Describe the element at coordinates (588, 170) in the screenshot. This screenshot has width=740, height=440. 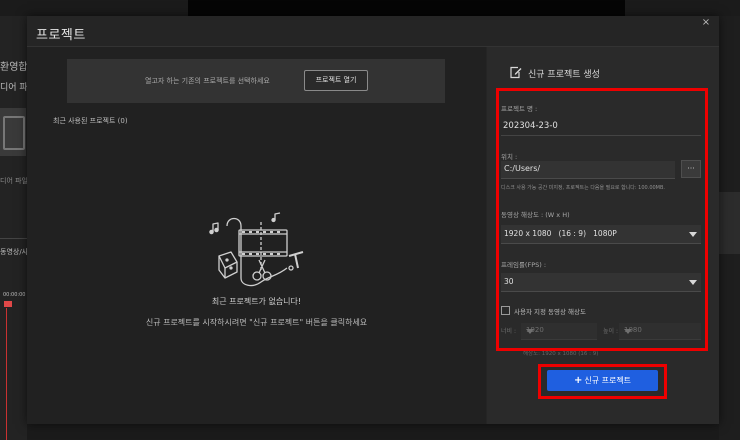
I see `location-input: C:/Users/` at that location.